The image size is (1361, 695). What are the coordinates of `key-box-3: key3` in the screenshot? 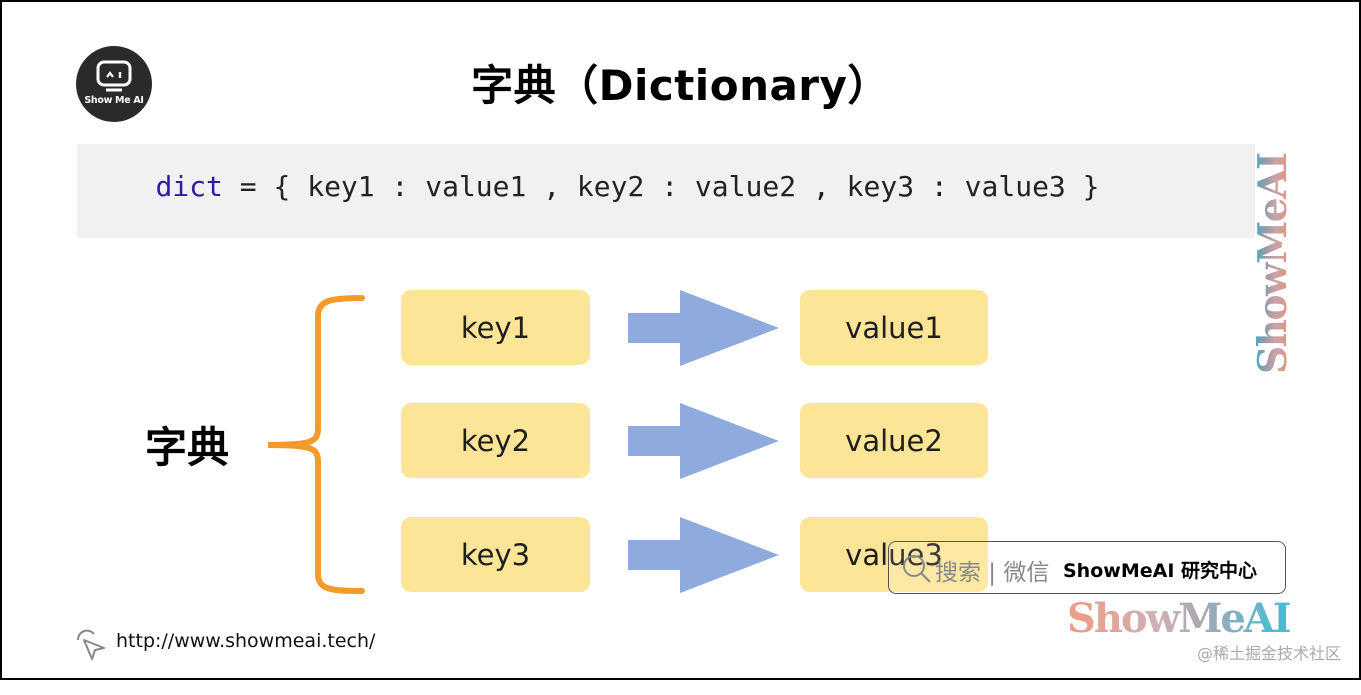 It's located at (495, 554).